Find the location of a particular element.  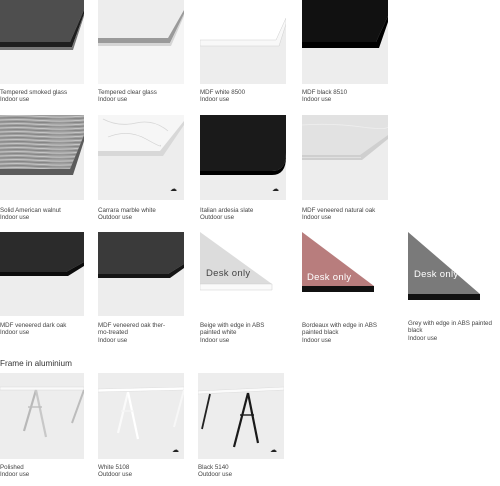

swatch-name: MDF veneered dark oak is located at coordinates (33, 325).